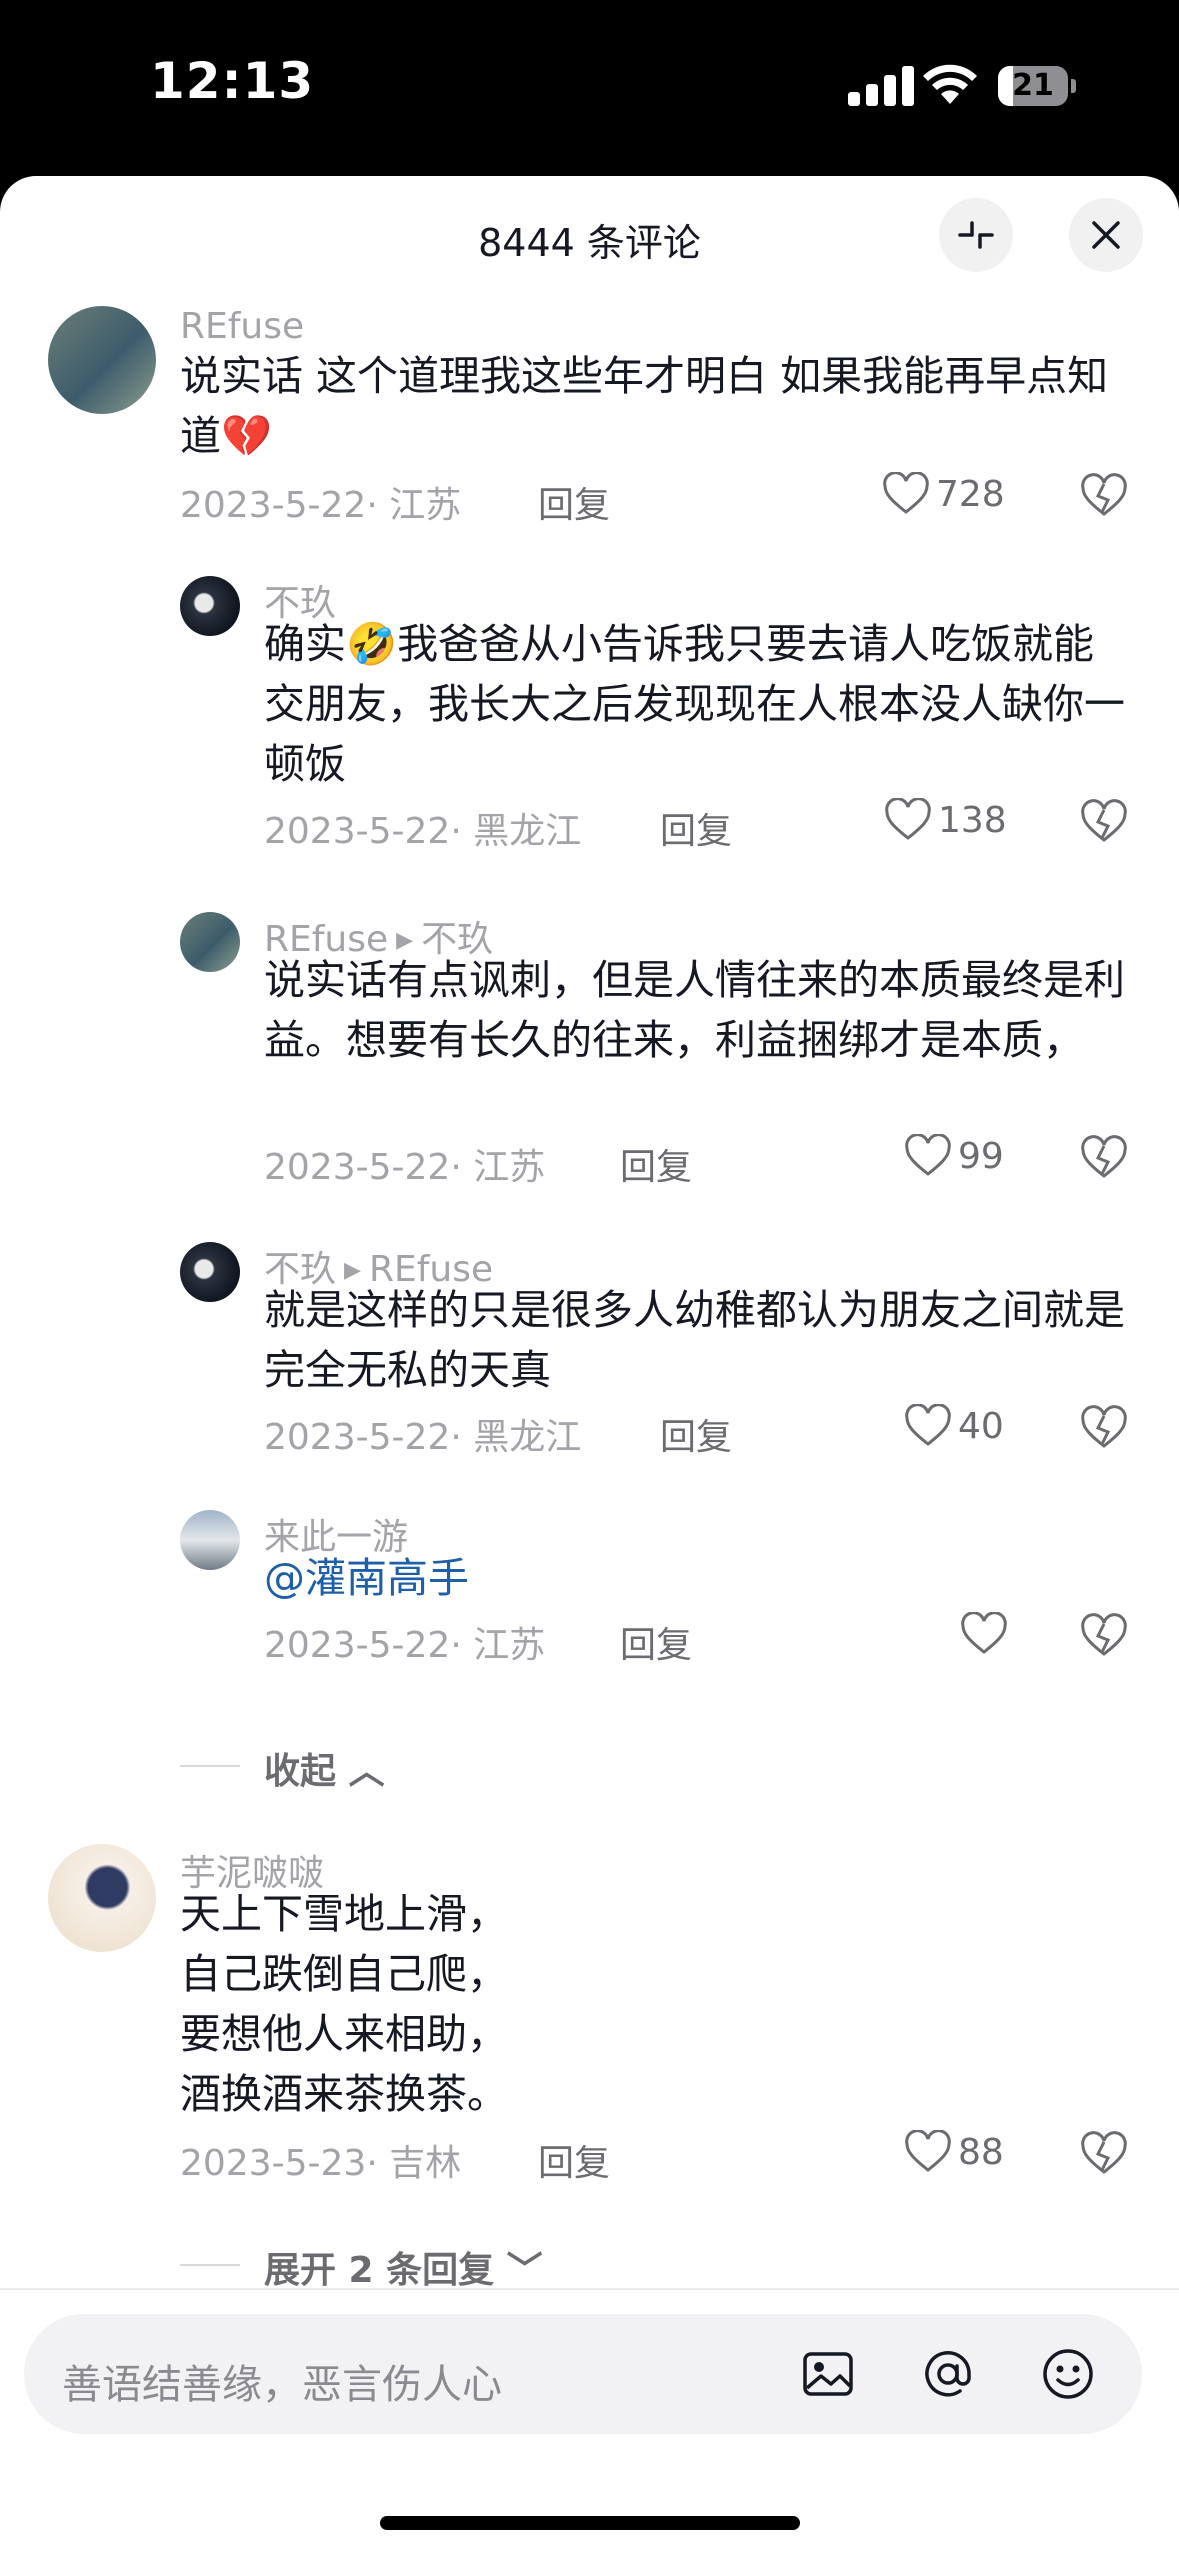 This screenshot has height=2558, width=1179. What do you see at coordinates (699, 1578) in the screenshot?
I see `reply-text: @灌南高手` at bounding box center [699, 1578].